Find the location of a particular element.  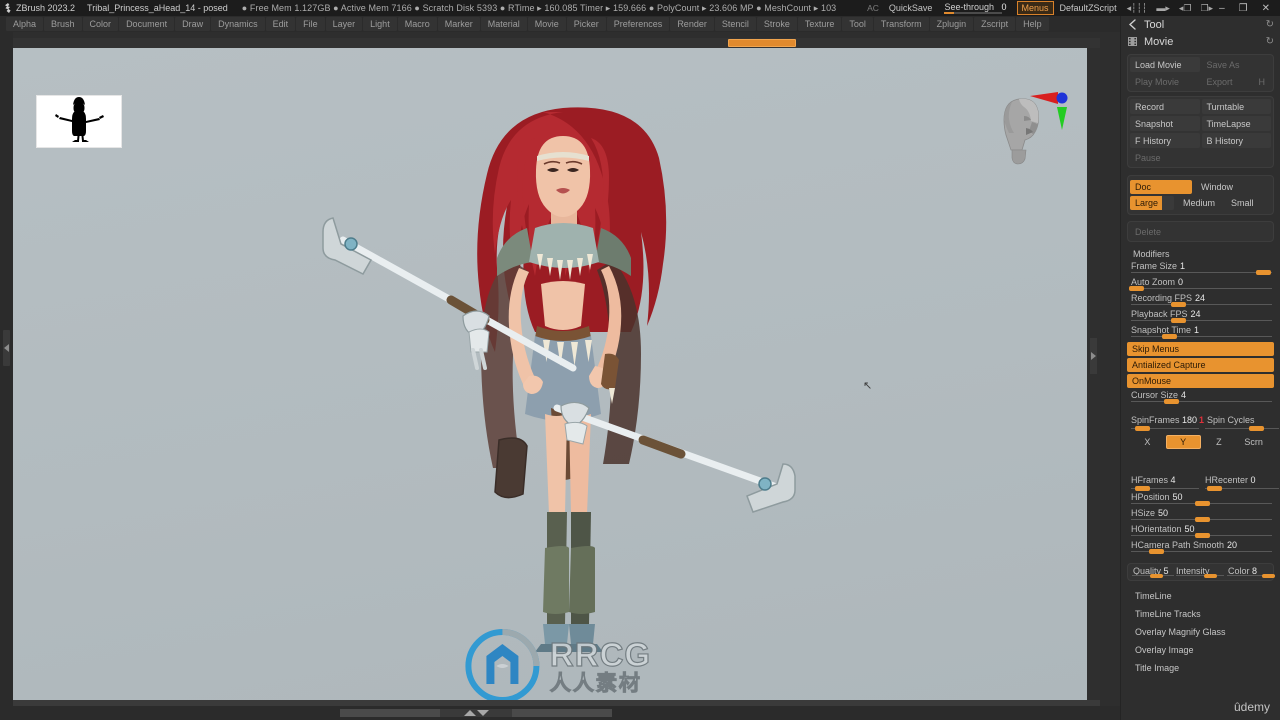

playback-fps-knob is located at coordinates (1179, 320).